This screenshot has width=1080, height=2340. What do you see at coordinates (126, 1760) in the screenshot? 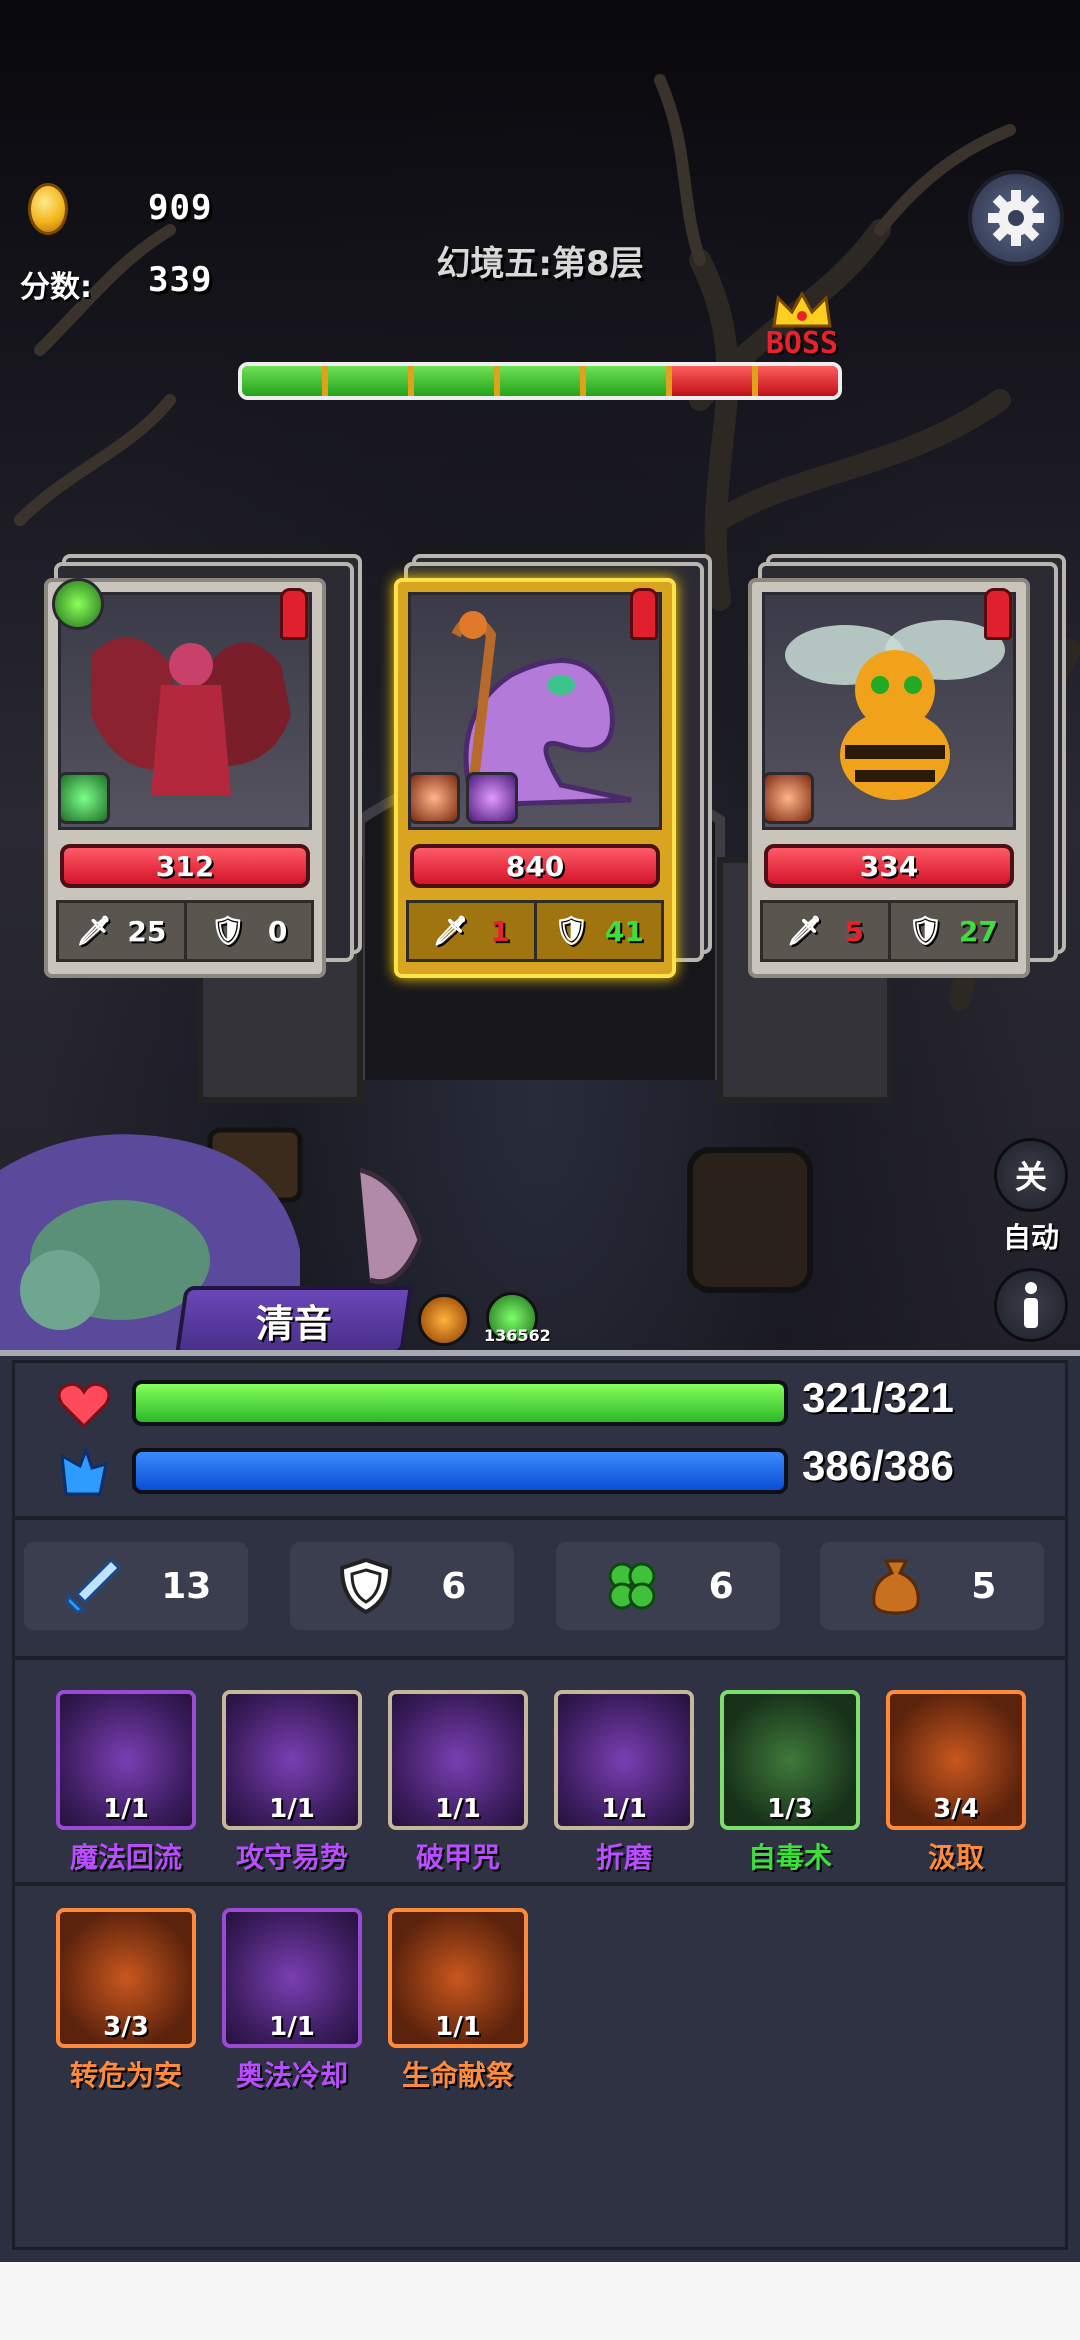
I see `skill-magic-backflow: 1/1` at bounding box center [126, 1760].